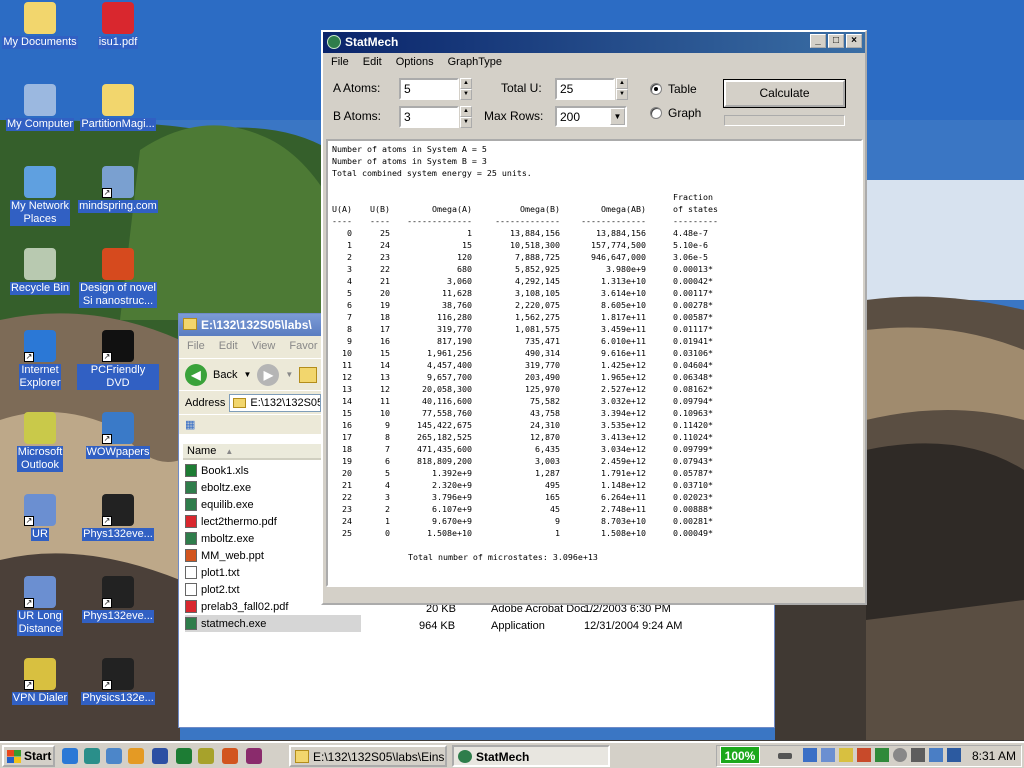 Image resolution: width=1024 pixels, height=768 pixels. I want to click on total-u-up-icon: ▲, so click(622, 83).